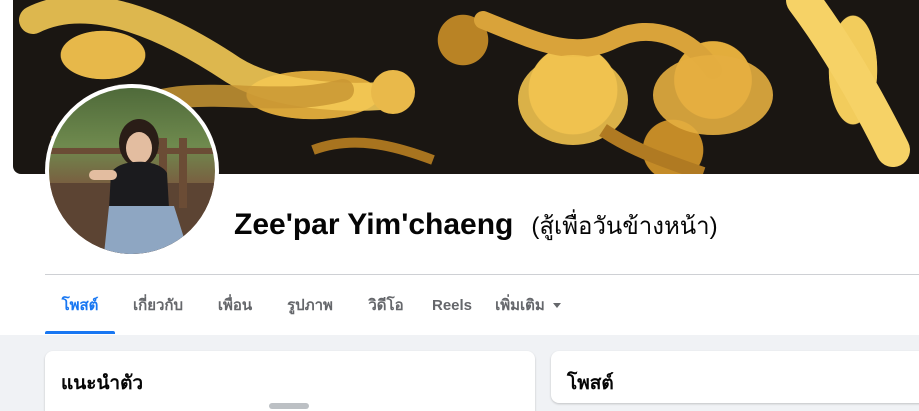 The image size is (919, 411). I want to click on tab-label: เพิ่มเติม, so click(520, 305).